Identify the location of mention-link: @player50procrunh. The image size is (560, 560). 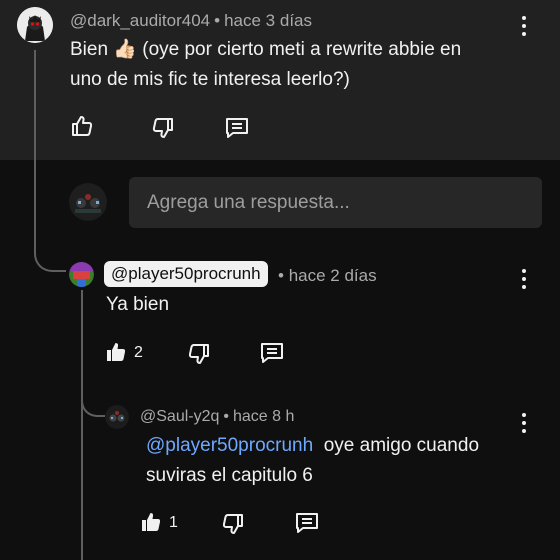
(229, 445).